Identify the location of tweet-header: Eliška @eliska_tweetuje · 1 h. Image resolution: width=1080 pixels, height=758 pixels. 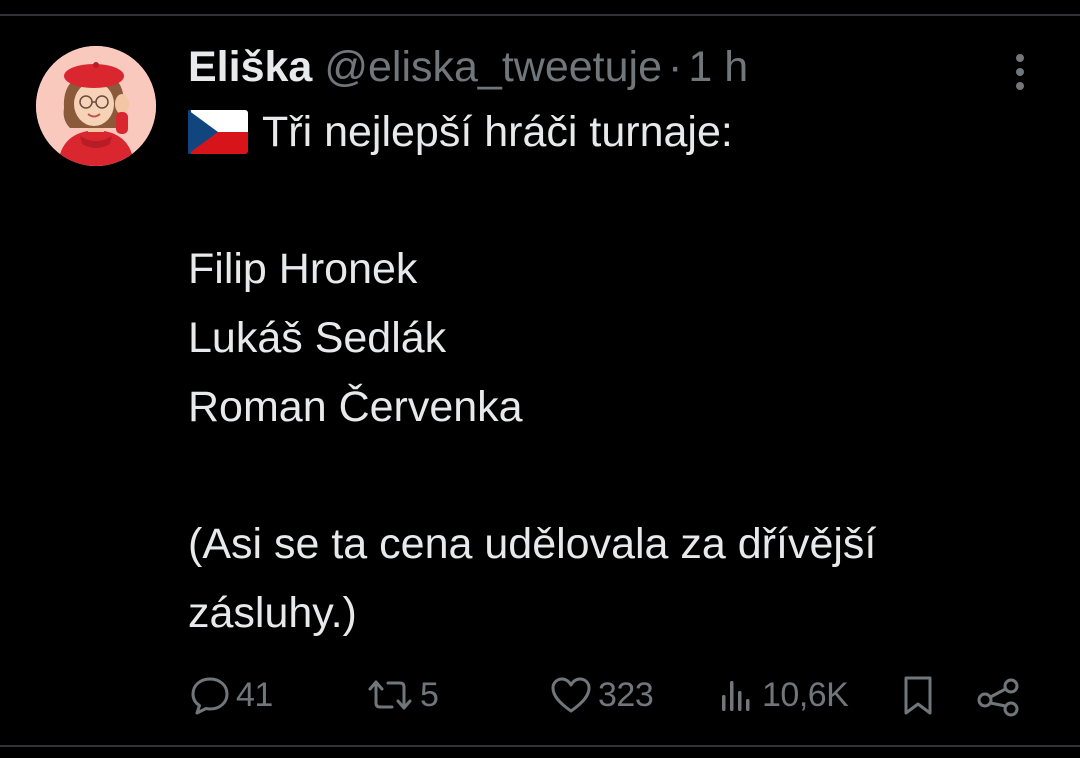
(468, 67).